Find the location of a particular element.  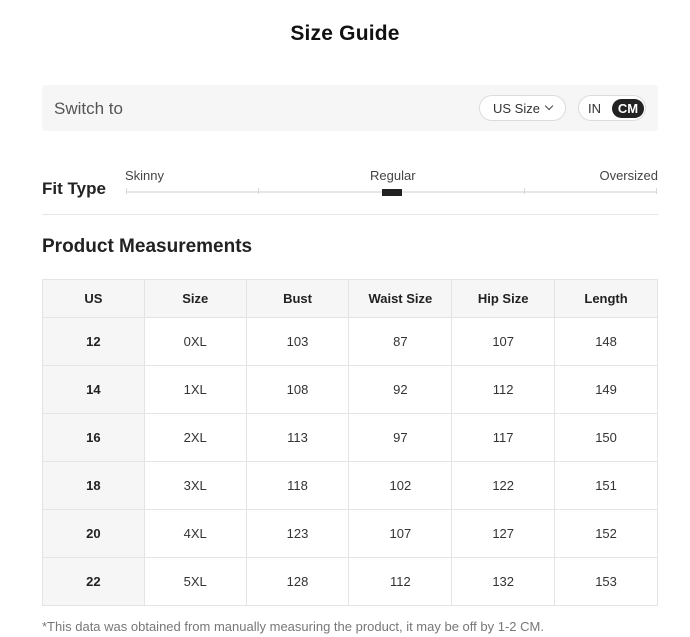

cell-bust: 118 is located at coordinates (297, 485).